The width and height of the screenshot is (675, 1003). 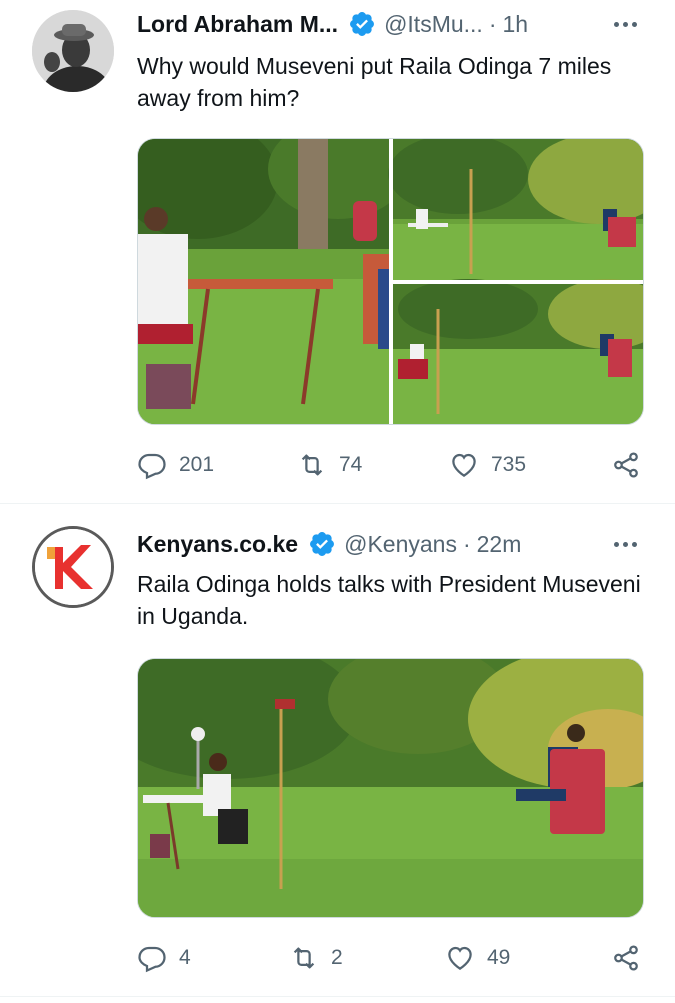 What do you see at coordinates (477, 958) in the screenshot?
I see `like-button: 49` at bounding box center [477, 958].